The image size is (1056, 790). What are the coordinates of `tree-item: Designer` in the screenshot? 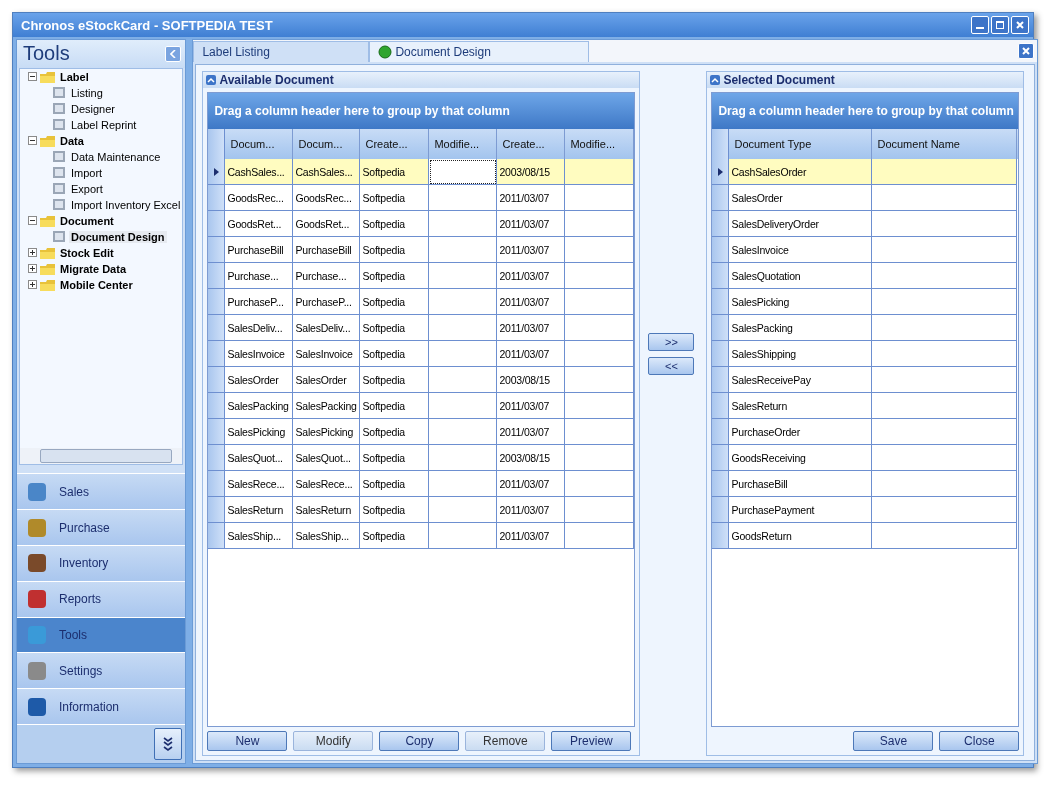 It's located at (93, 108).